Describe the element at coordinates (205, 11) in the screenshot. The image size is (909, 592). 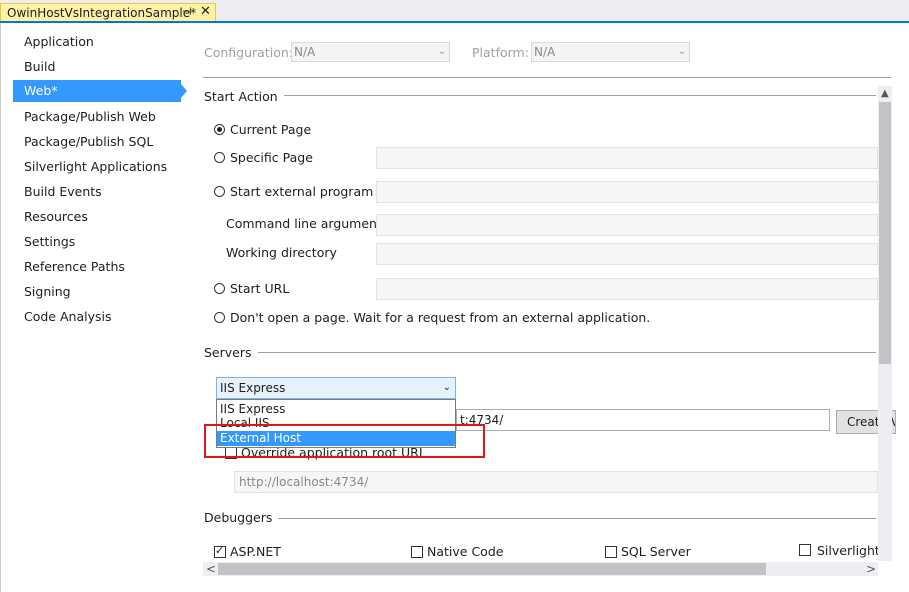
I see `close-icon: ✕` at that location.